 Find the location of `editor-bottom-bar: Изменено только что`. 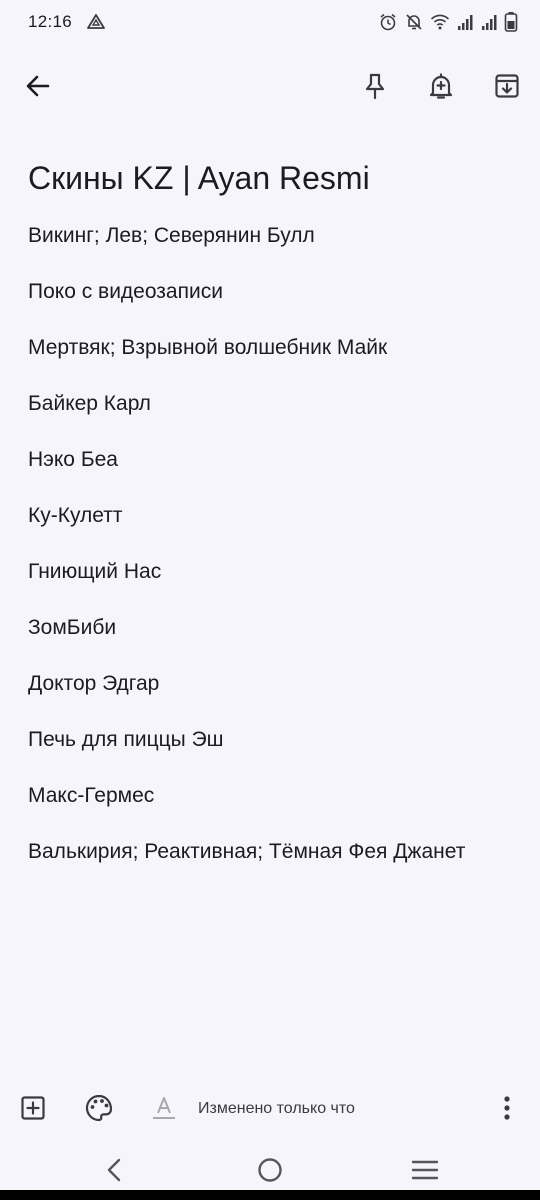

editor-bottom-bar: Изменено только что is located at coordinates (270, 1110).